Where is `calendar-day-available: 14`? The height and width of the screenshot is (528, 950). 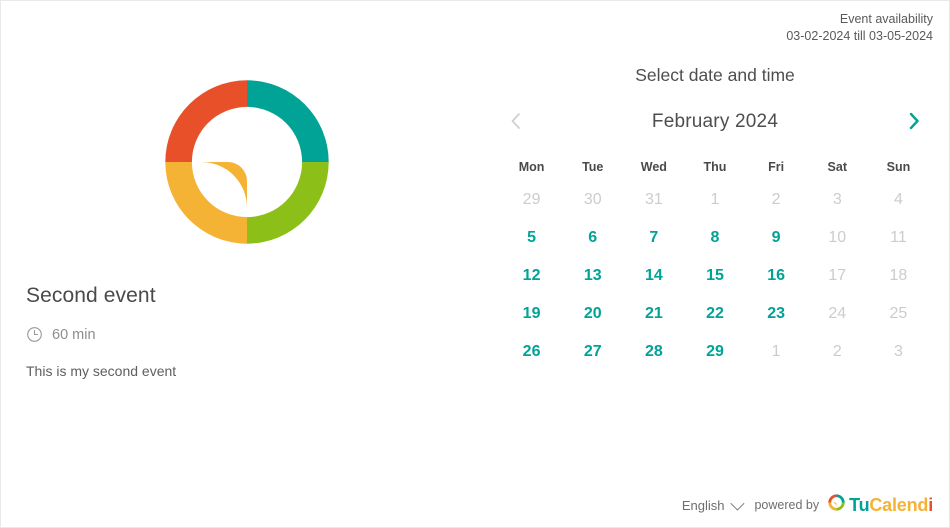
calendar-day-available: 14 is located at coordinates (653, 276).